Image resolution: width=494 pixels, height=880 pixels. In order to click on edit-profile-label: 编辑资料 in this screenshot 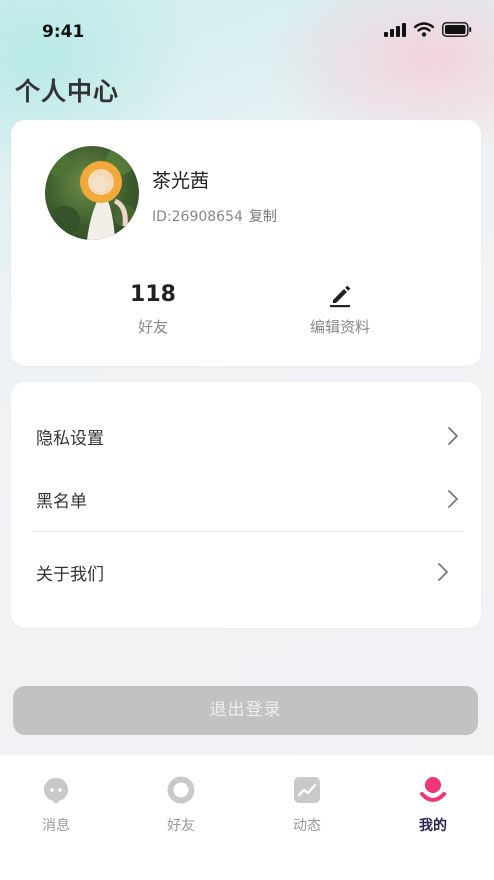, I will do `click(339, 327)`.